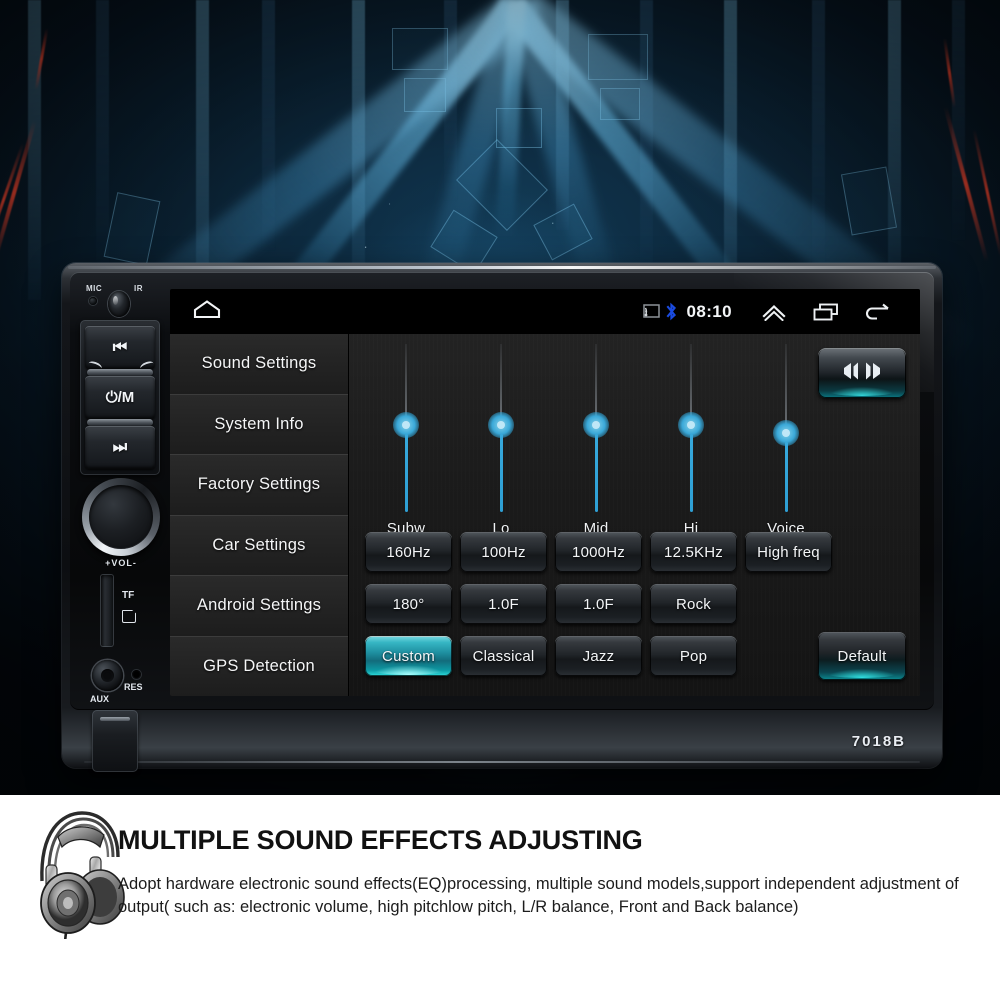 This screenshot has height=1000, width=1000. Describe the element at coordinates (259, 666) in the screenshot. I see `sidebar-item-gps-detection: GPS Detection` at that location.